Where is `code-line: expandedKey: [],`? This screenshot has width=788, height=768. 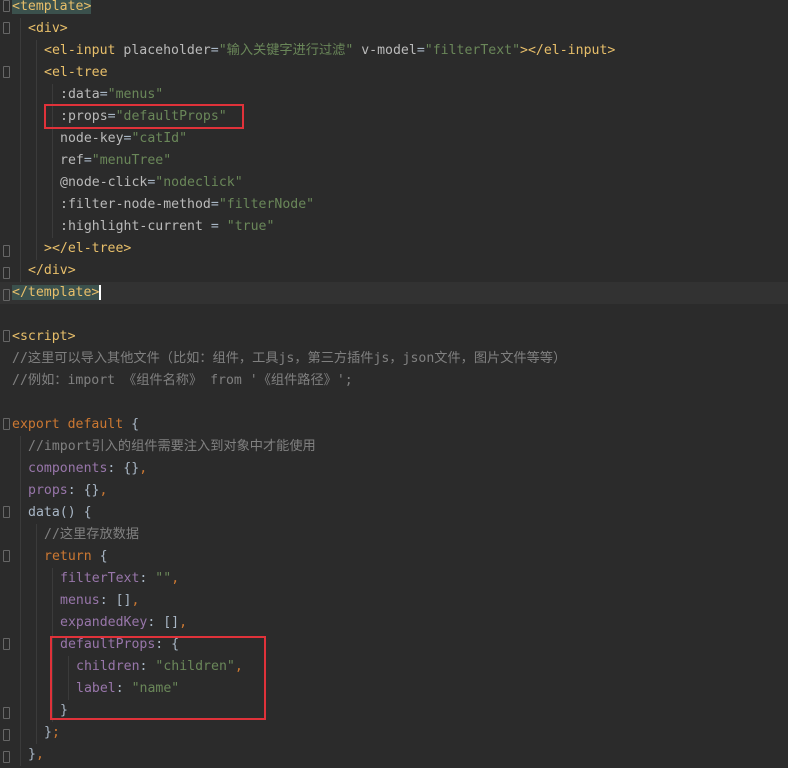 code-line: expandedKey: [], is located at coordinates (394, 623).